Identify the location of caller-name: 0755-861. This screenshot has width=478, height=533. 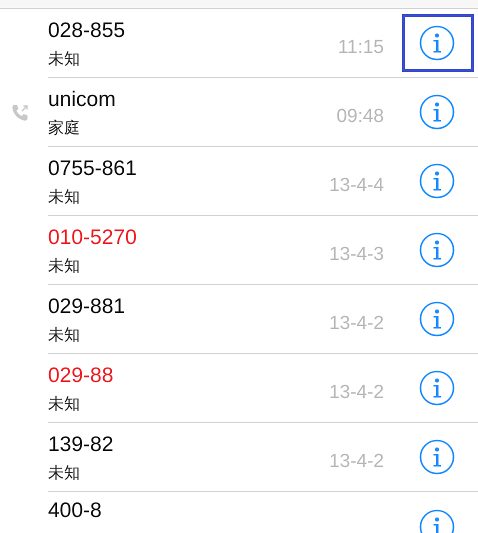
(93, 169).